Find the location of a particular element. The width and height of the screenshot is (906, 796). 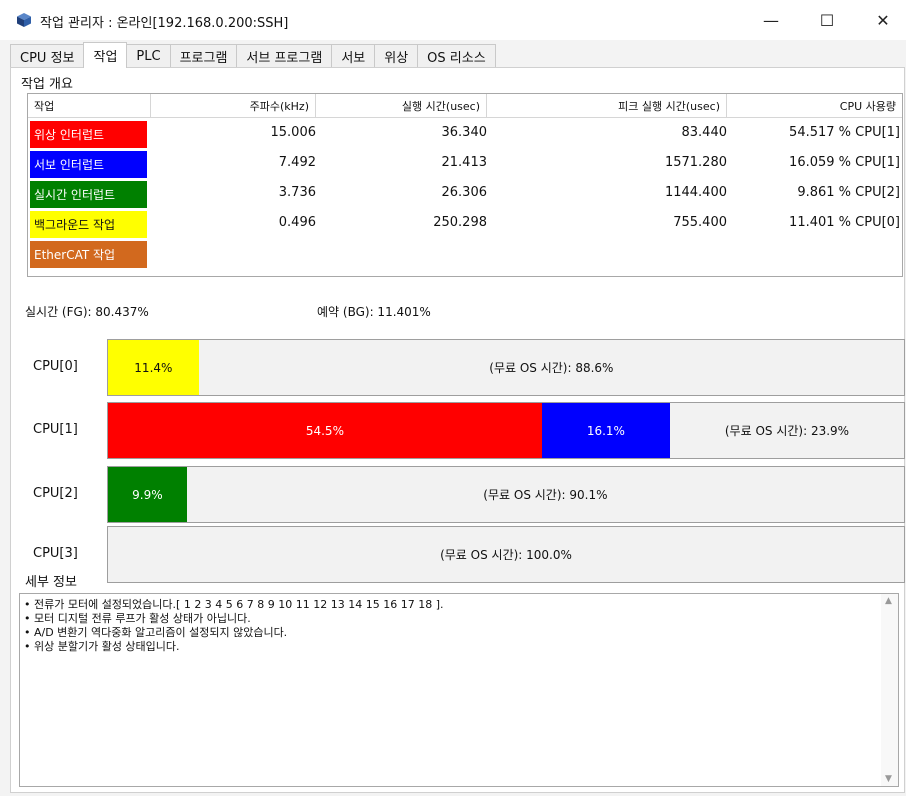

cell-peak: 755.400 is located at coordinates (700, 222).